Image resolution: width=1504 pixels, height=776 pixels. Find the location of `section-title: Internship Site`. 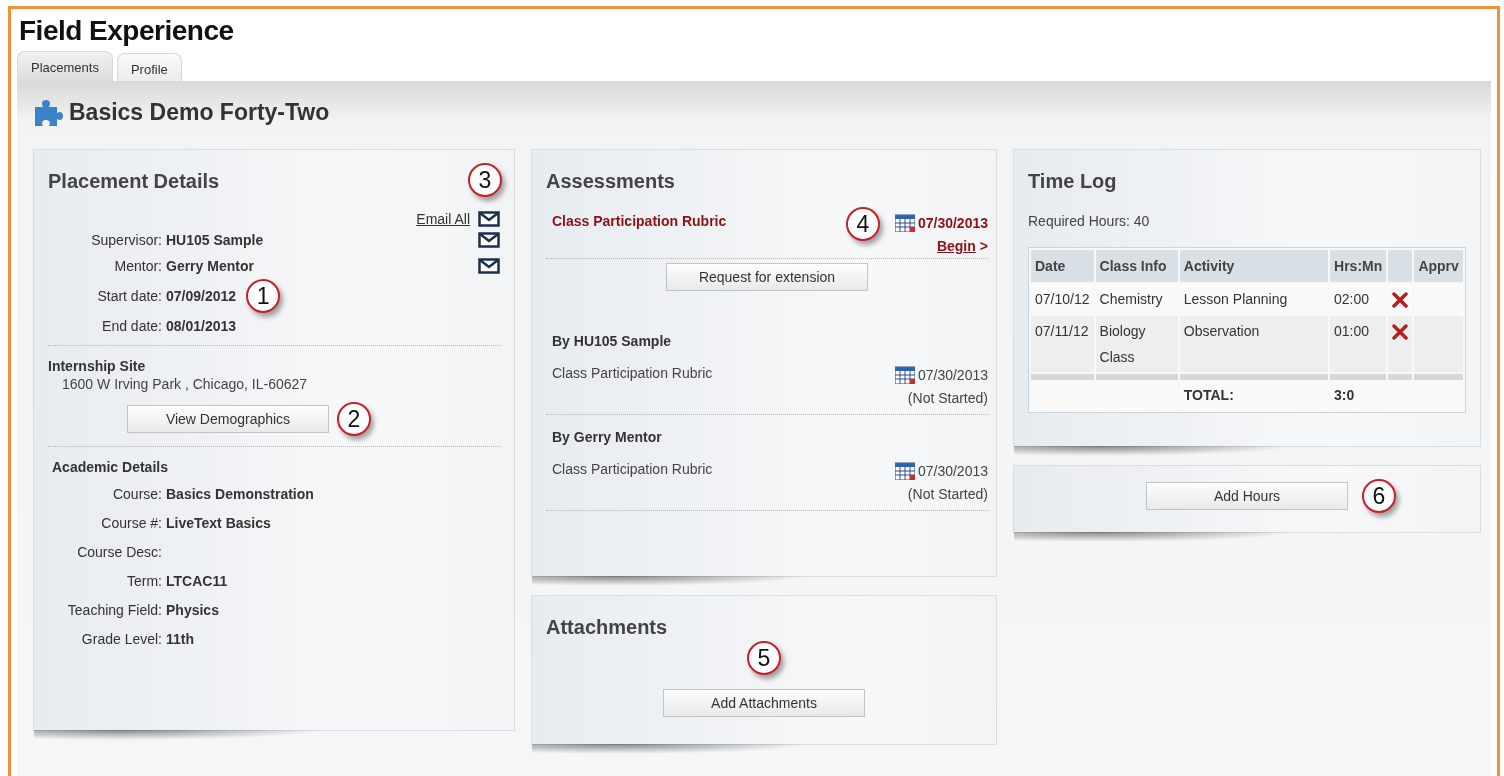

section-title: Internship Site is located at coordinates (97, 366).